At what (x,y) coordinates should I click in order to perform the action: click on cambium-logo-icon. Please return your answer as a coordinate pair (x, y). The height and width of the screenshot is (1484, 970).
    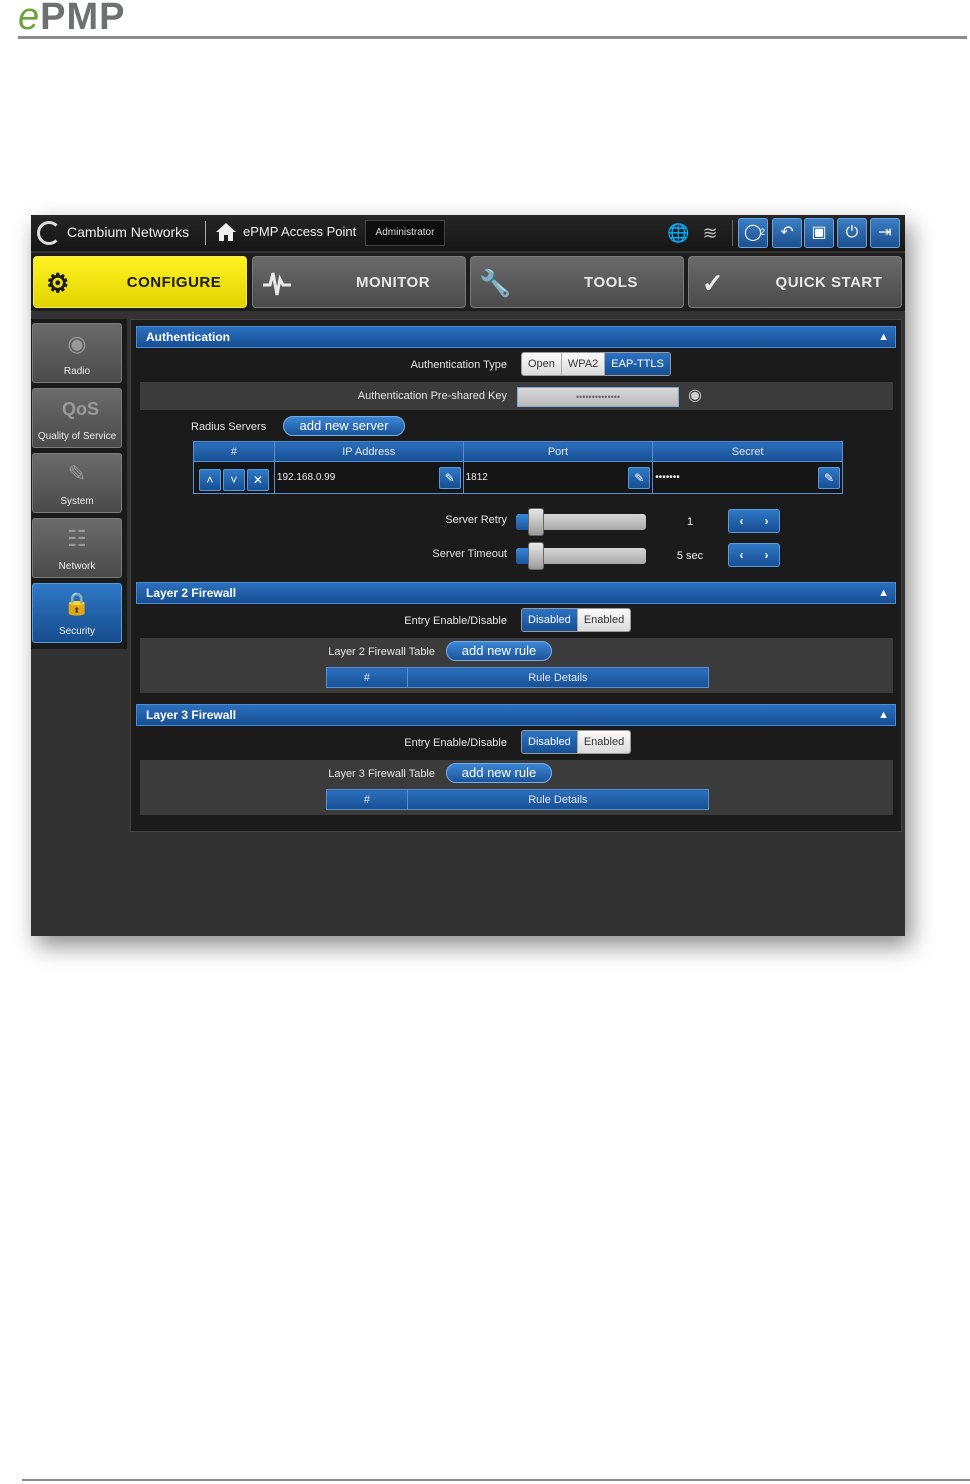
    Looking at the image, I should click on (49, 233).